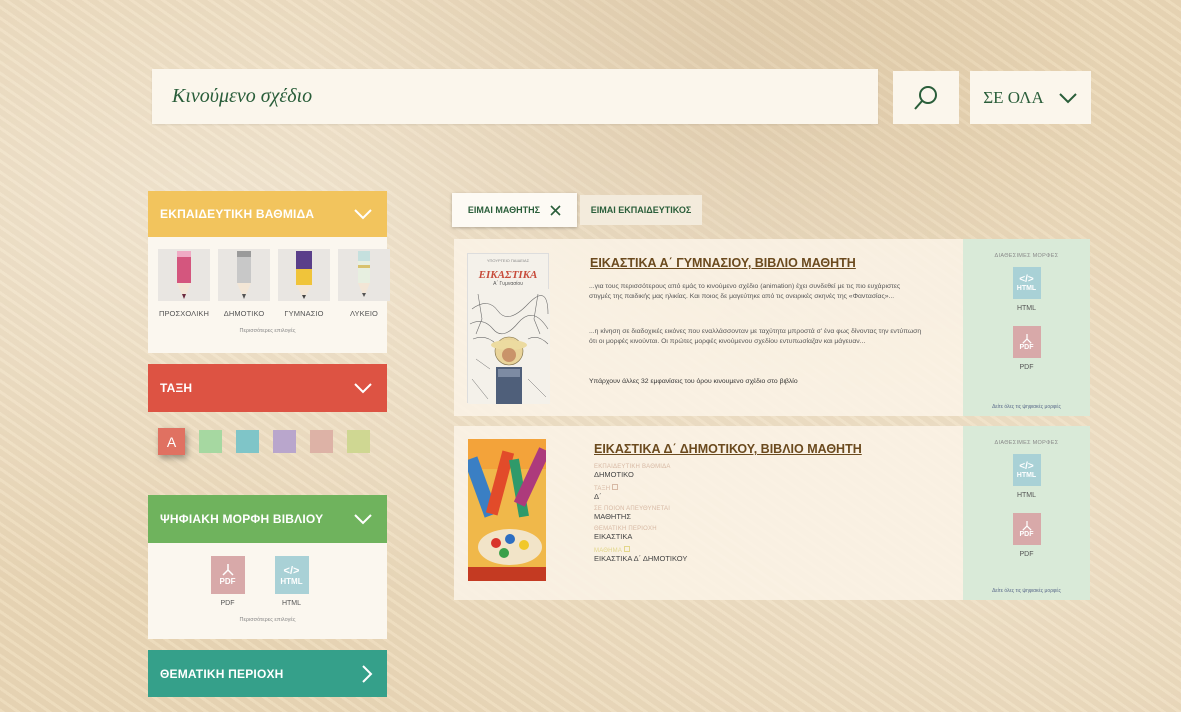 This screenshot has height=712, width=1181. I want to click on digital-more-link: Περισσότερες επιλογές, so click(267, 620).